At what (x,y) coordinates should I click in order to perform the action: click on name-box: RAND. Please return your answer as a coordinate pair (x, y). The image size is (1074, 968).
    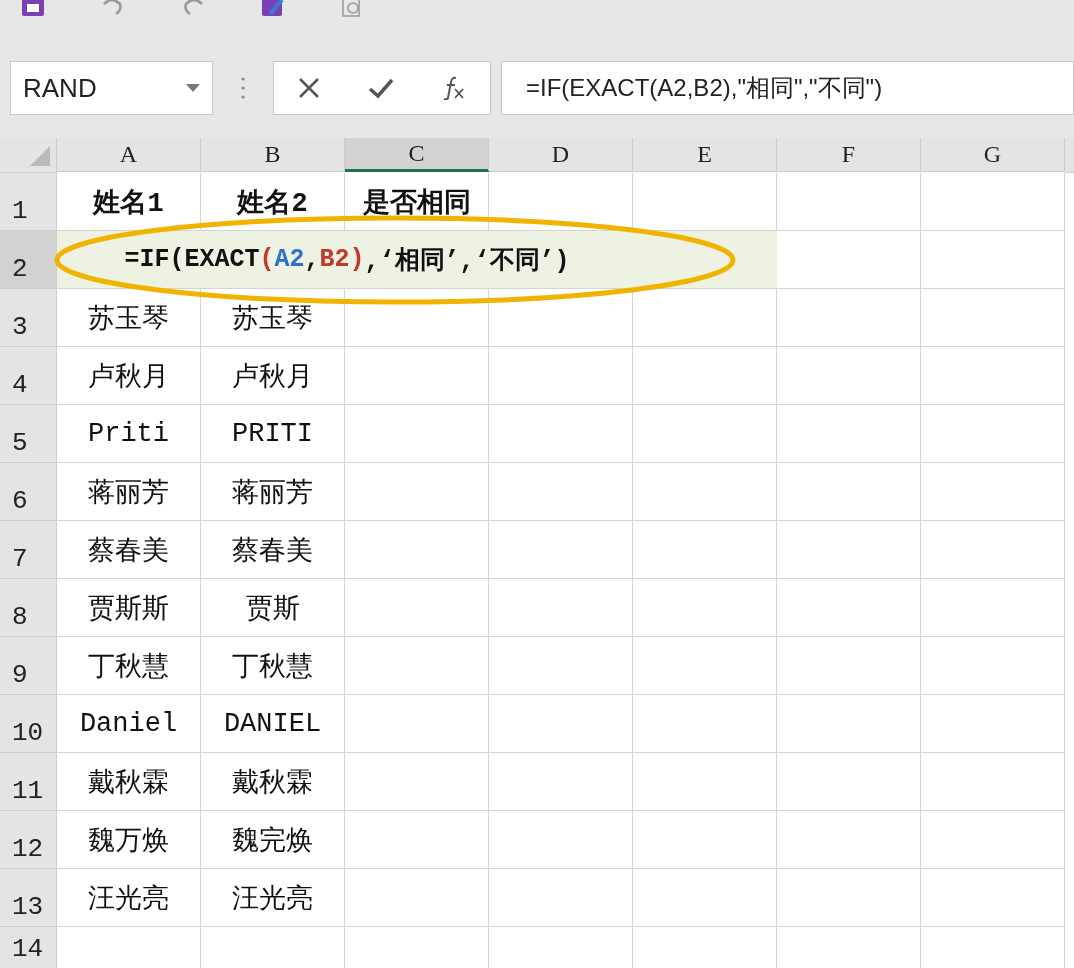
    Looking at the image, I should click on (111, 88).